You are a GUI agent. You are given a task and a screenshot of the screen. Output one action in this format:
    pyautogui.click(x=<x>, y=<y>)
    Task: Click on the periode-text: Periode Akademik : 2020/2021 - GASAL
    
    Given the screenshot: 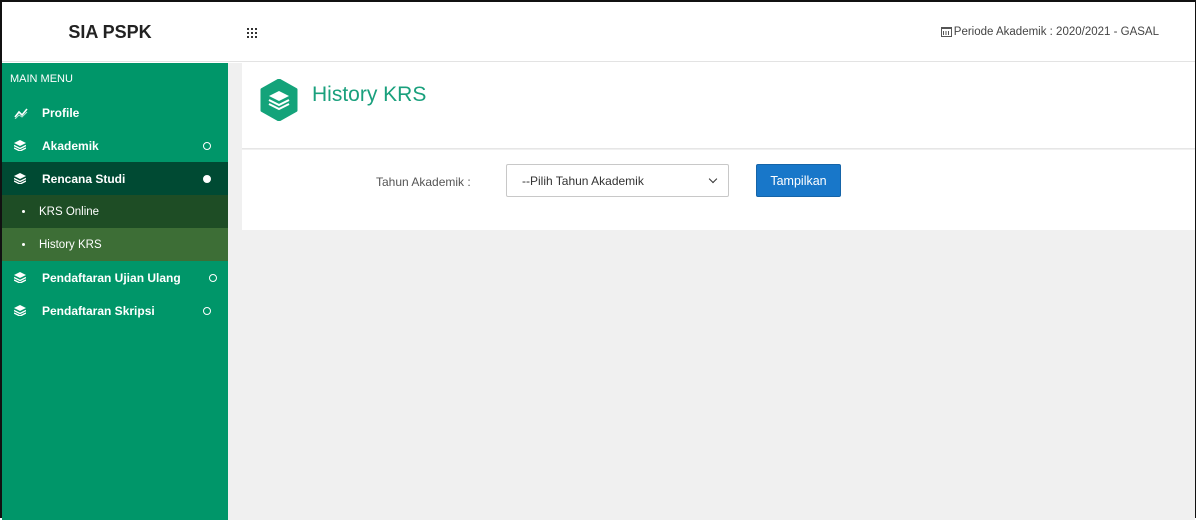 What is the action you would take?
    pyautogui.click(x=1056, y=32)
    